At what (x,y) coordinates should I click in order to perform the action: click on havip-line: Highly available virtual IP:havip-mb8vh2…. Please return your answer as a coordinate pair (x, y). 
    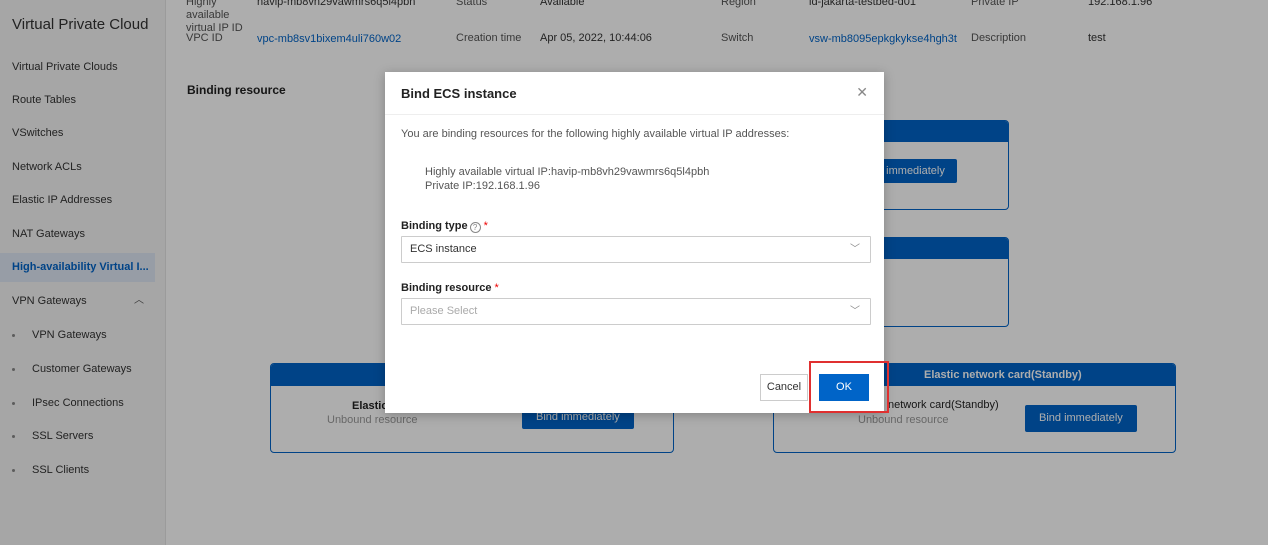
    Looking at the image, I should click on (567, 172).